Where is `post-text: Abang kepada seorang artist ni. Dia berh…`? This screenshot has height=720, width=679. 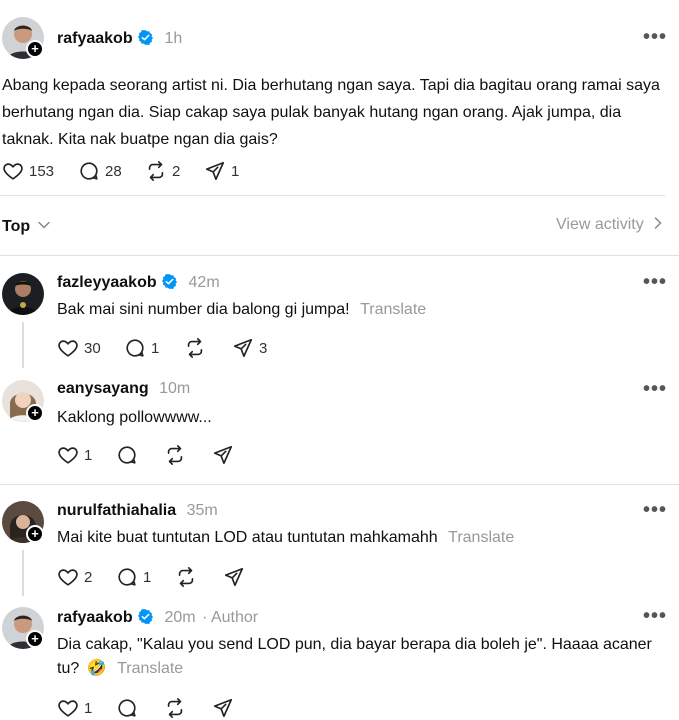
post-text: Abang kepada seorang artist ni. Dia berh… is located at coordinates (331, 112).